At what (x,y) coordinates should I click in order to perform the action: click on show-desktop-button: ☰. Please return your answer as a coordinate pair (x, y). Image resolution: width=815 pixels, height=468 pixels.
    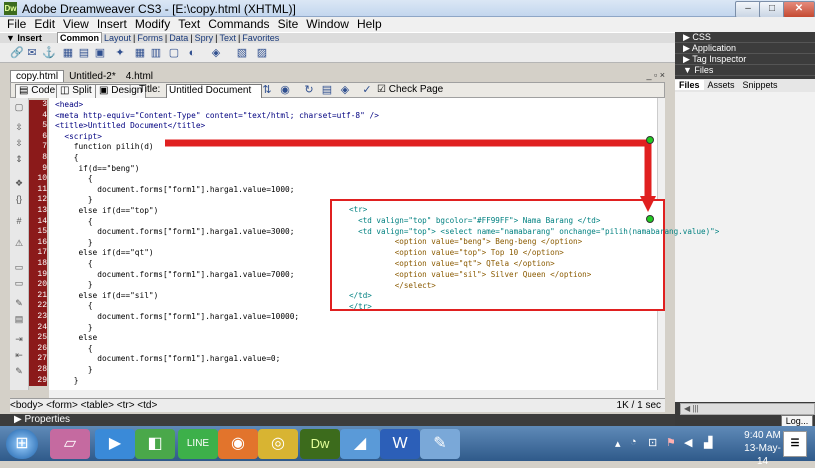
    Looking at the image, I should click on (795, 444).